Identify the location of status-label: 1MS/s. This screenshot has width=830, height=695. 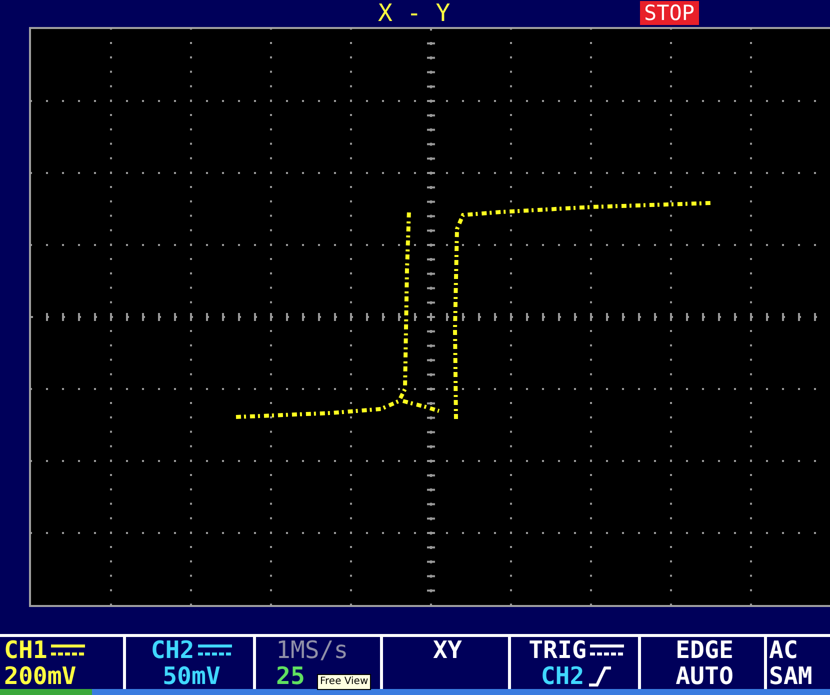
(312, 649).